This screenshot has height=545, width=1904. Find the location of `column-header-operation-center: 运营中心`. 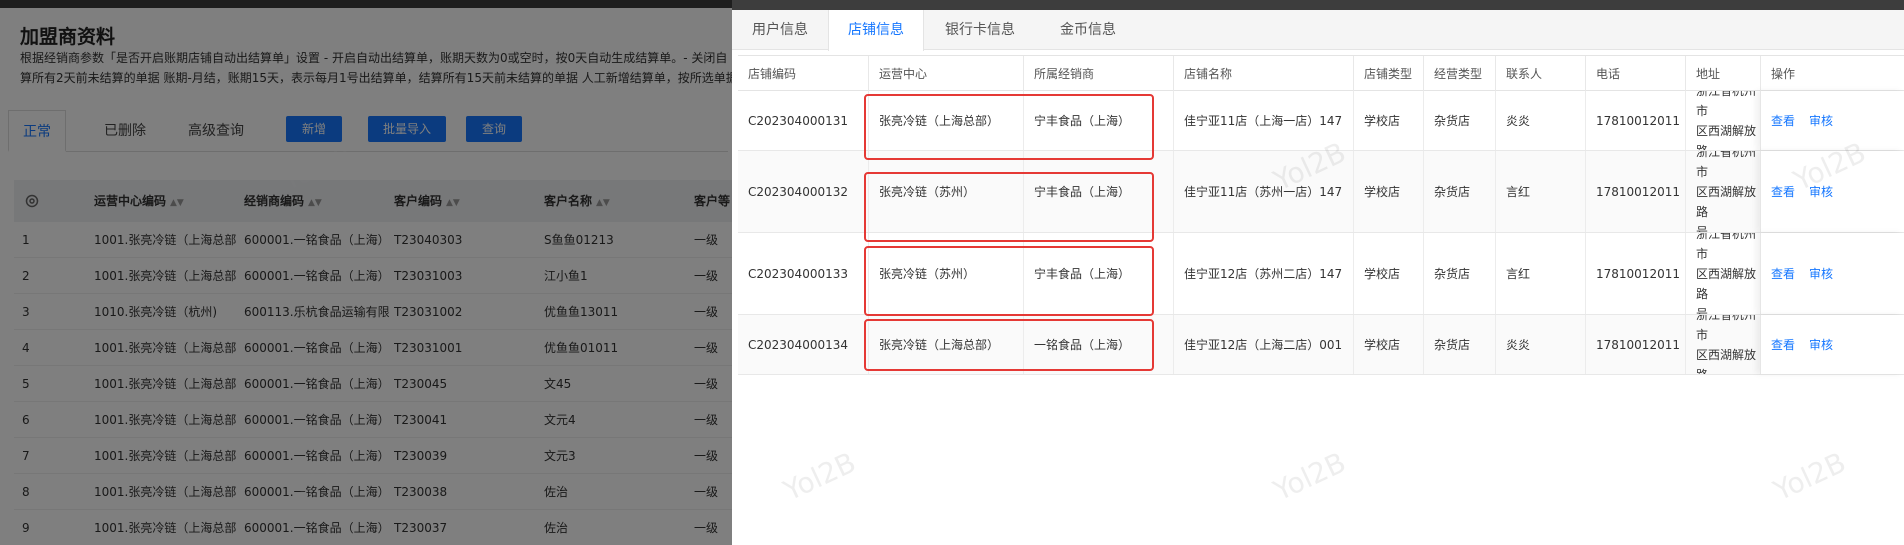

column-header-operation-center: 运营中心 is located at coordinates (945, 74).